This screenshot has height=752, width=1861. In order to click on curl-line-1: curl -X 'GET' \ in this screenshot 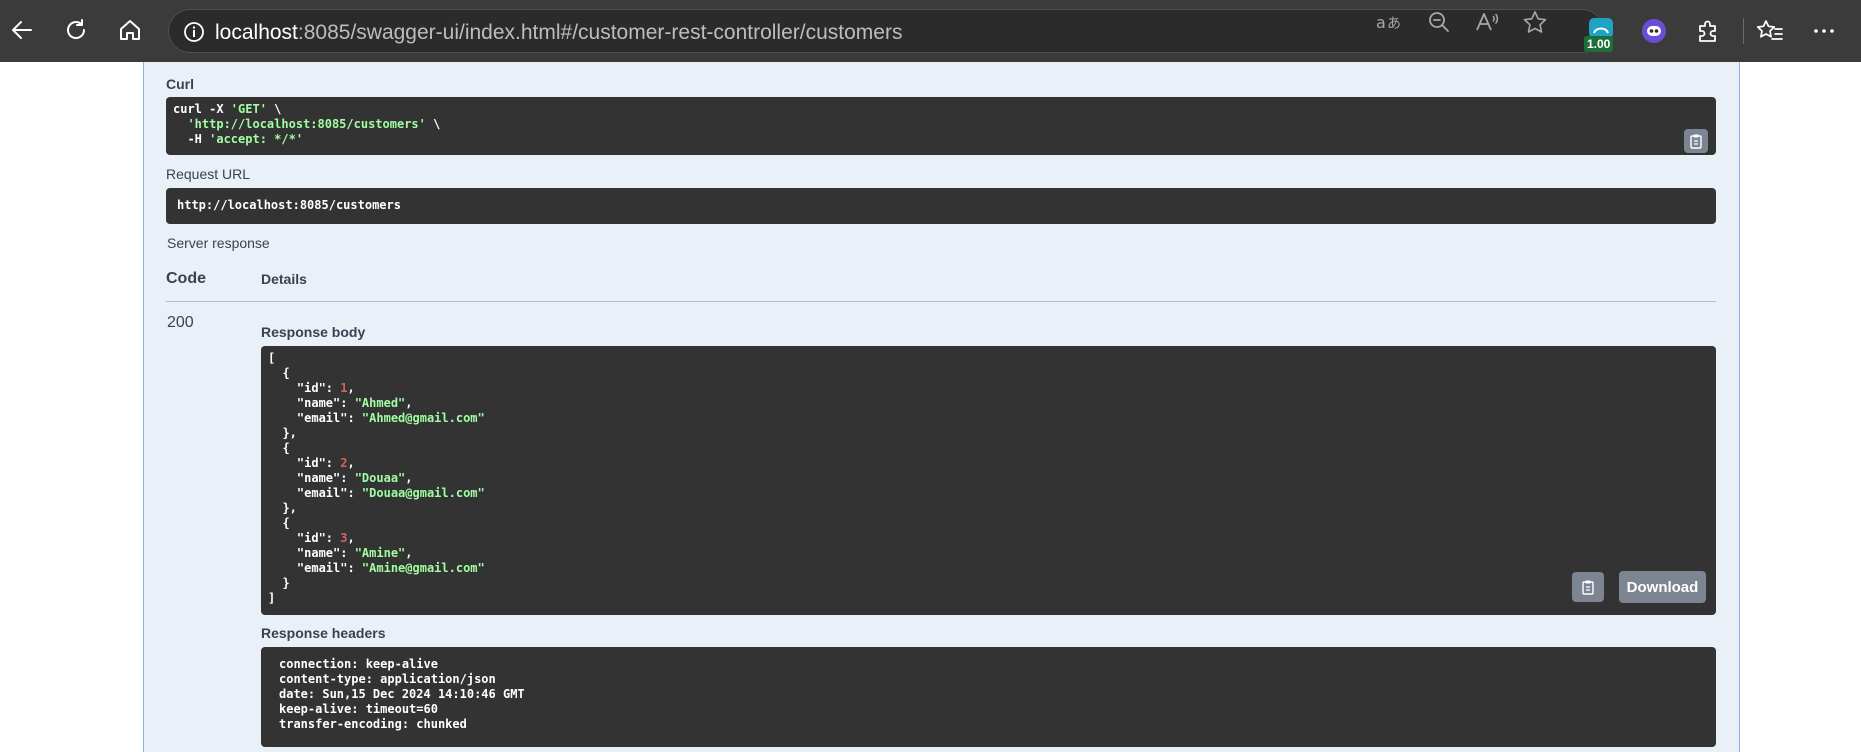, I will do `click(227, 109)`.